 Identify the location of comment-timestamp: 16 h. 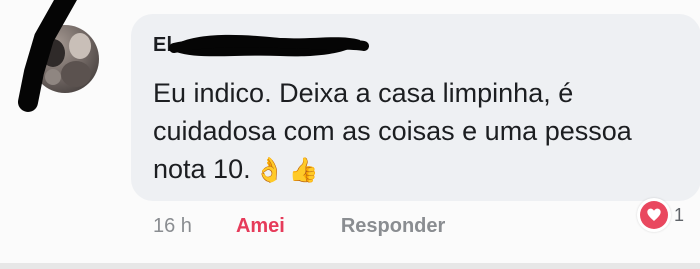
(172, 226).